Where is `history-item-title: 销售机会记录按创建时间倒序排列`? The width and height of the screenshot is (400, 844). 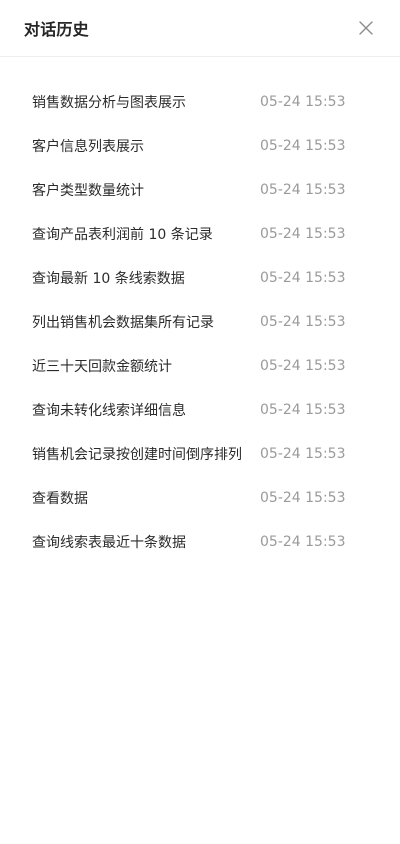
history-item-title: 销售机会记录按创建时间倒序排列 is located at coordinates (137, 455).